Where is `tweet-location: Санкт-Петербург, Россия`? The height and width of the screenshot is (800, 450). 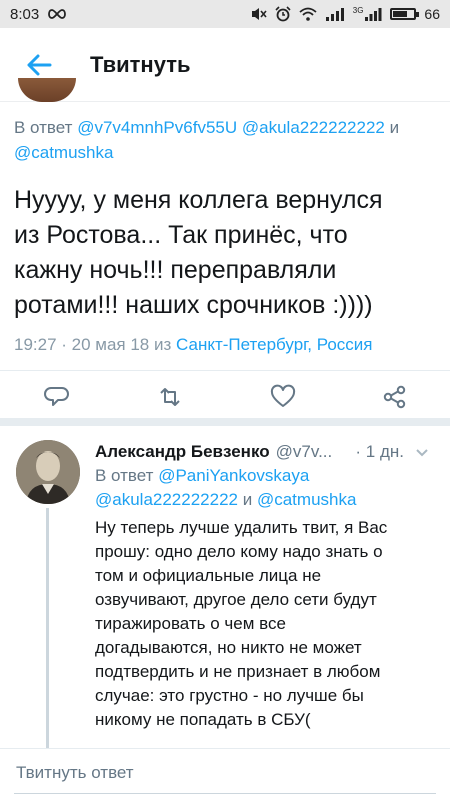
tweet-location: Санкт-Петербург, Россия is located at coordinates (274, 344).